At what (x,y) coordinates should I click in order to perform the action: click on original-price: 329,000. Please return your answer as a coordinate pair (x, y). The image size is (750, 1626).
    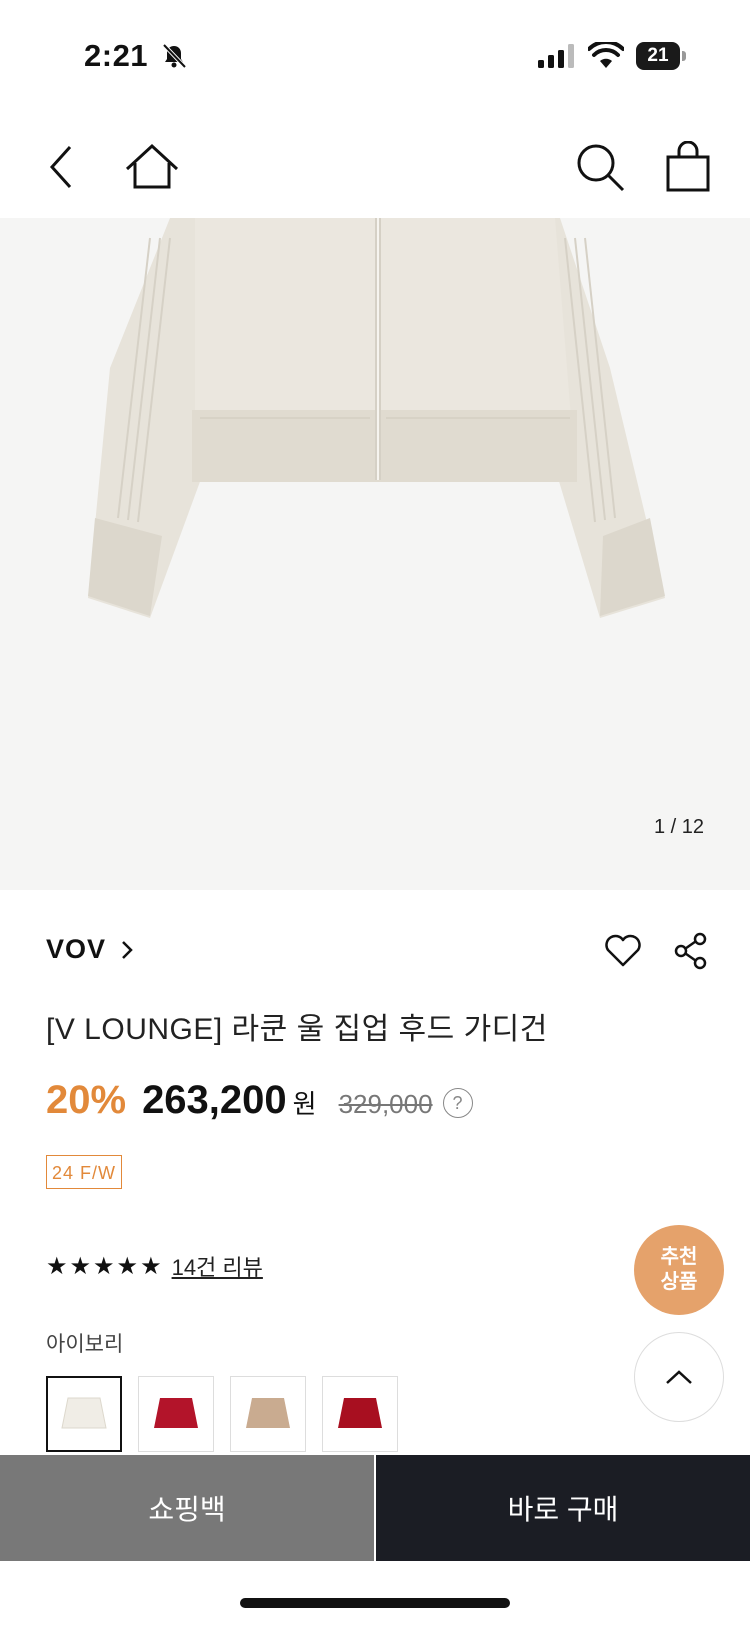
    Looking at the image, I should click on (385, 1104).